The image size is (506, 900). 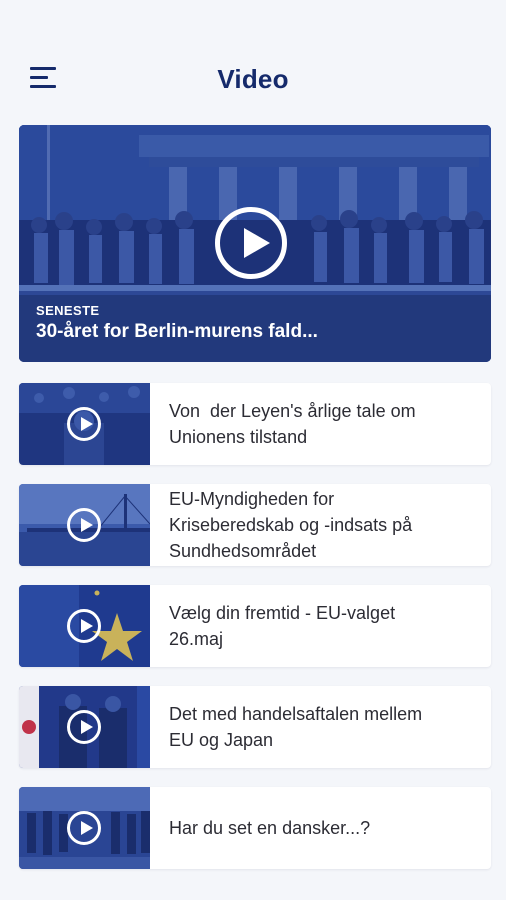 I want to click on video-list-item: Vælg din fremtid - EU-valget 26.maj, so click(x=255, y=626).